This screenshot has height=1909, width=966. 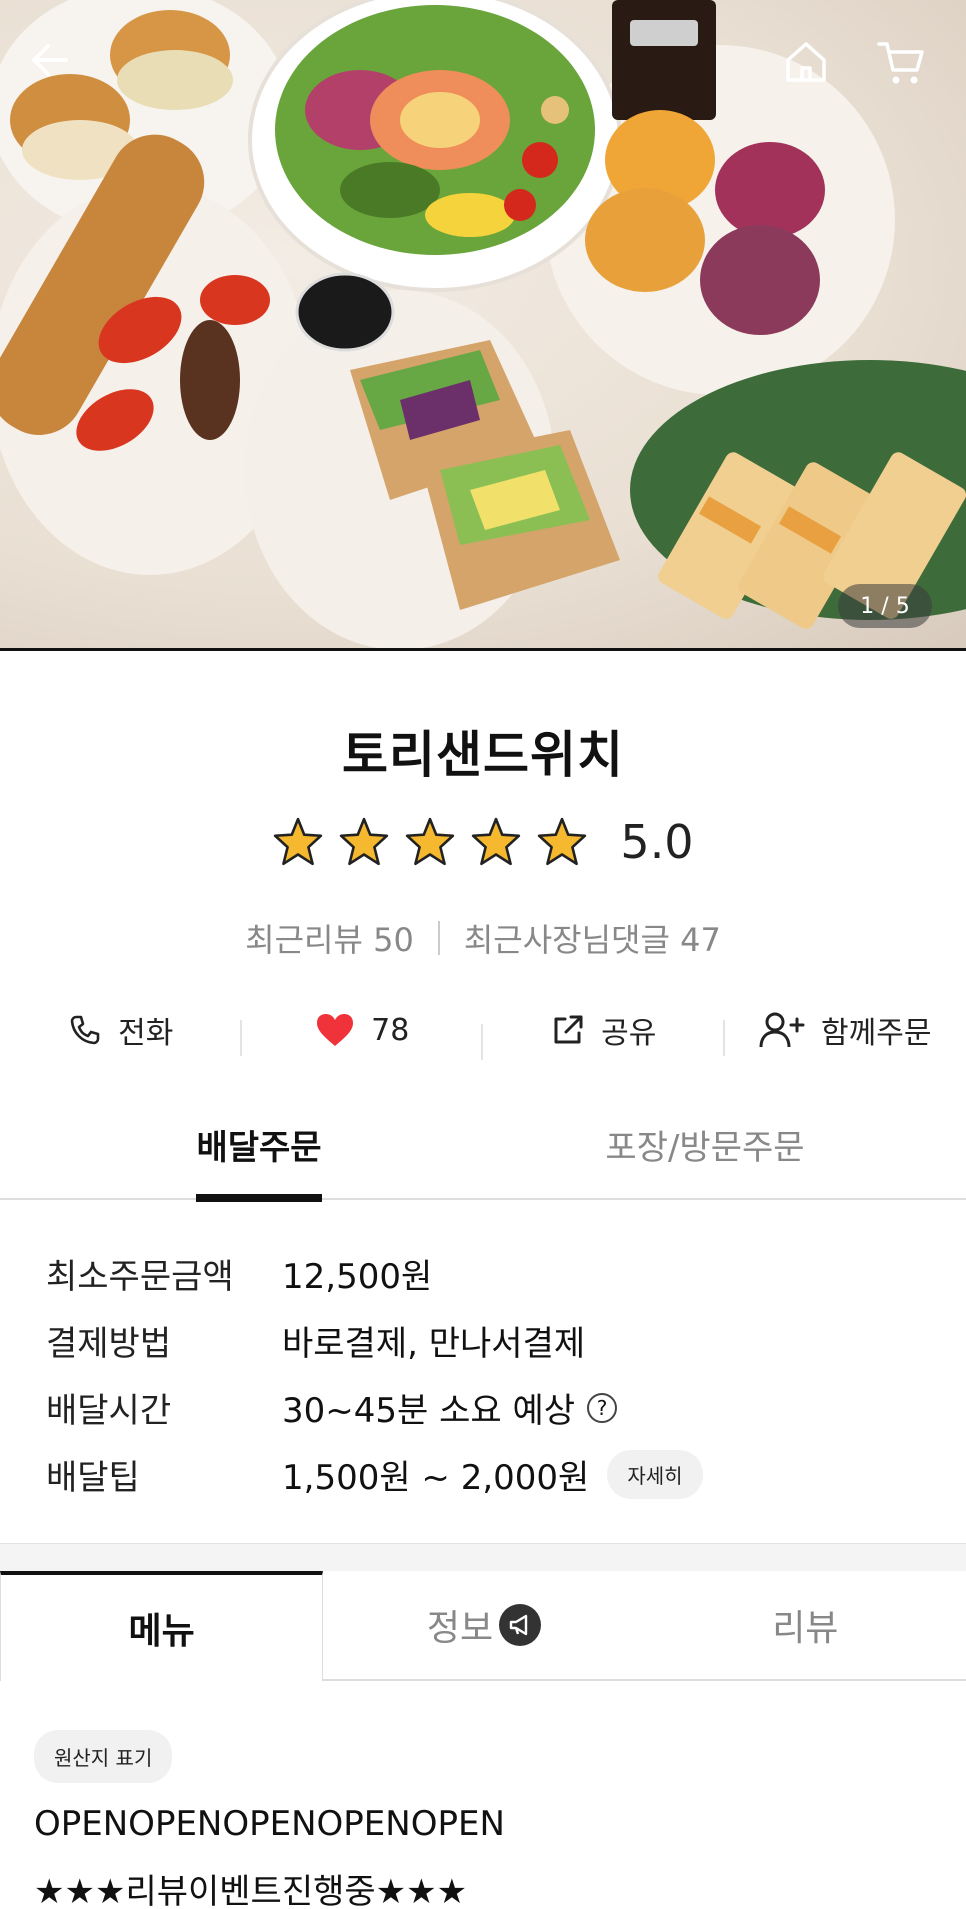 I want to click on store-actions: 전화 78 공유 함께주문, so click(x=483, y=1030).